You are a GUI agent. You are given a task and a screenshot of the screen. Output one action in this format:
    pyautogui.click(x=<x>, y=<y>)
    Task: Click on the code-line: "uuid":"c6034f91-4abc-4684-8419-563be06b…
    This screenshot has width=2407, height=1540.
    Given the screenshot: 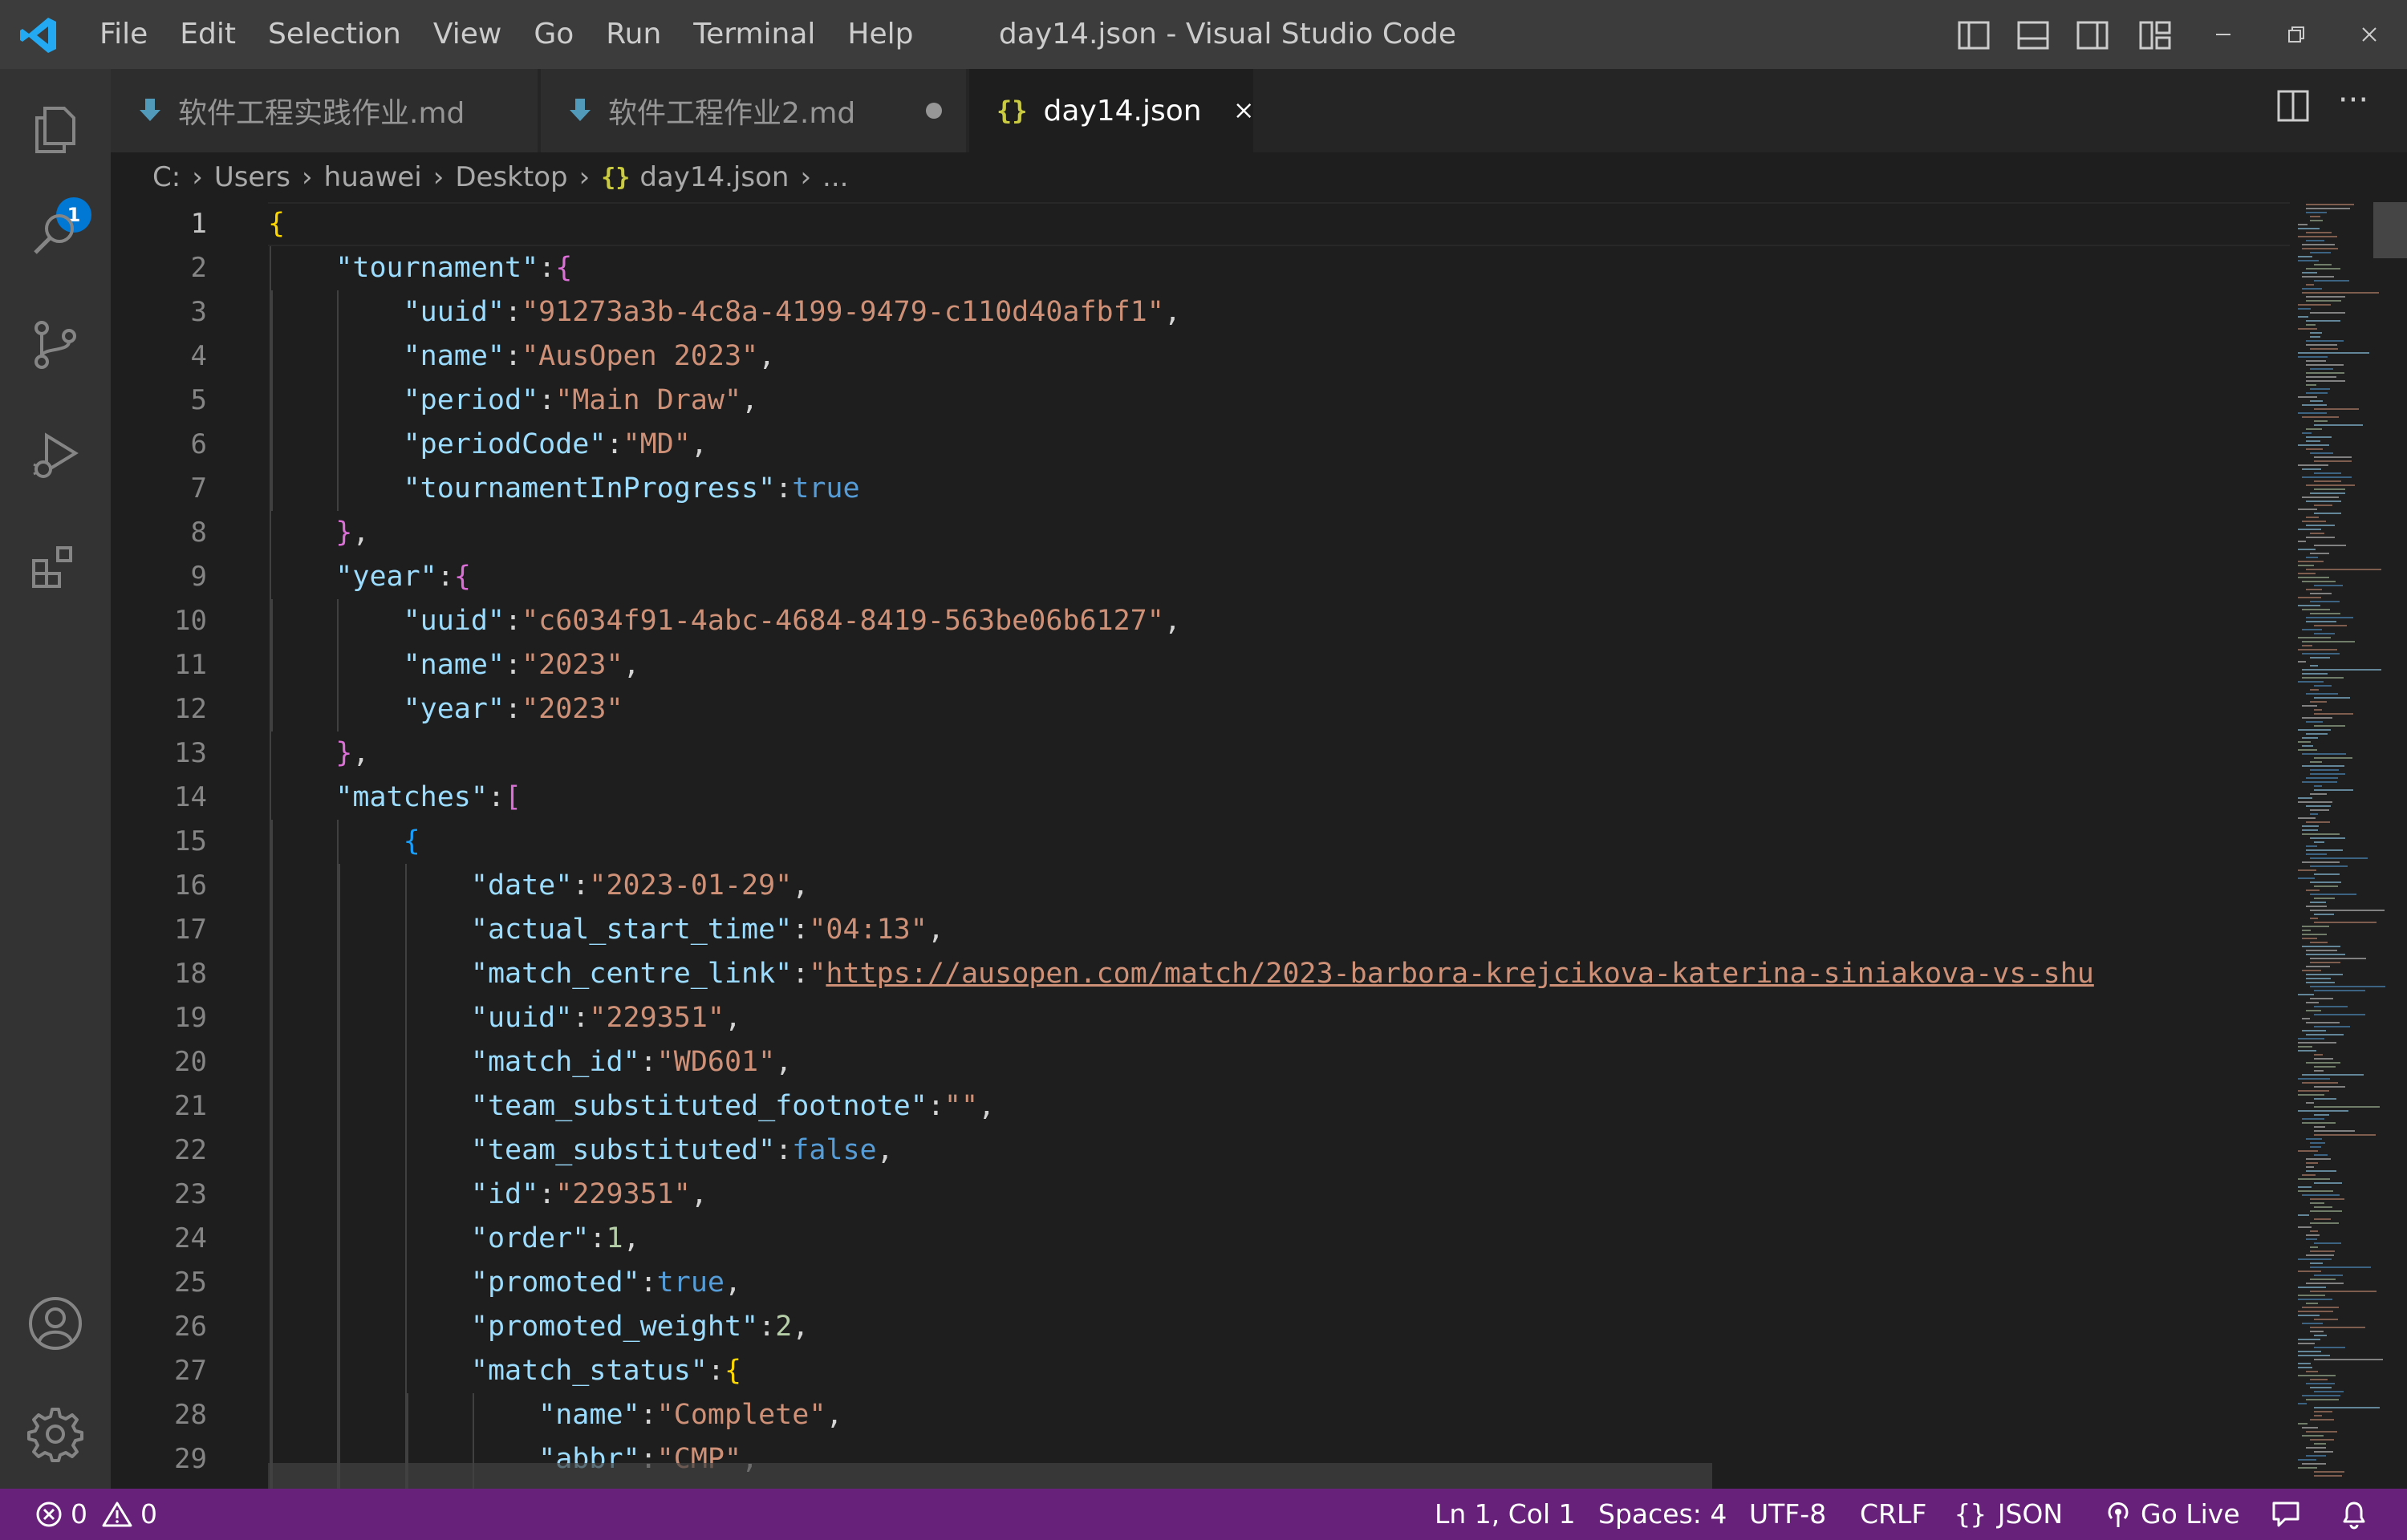 What is the action you would take?
    pyautogui.click(x=724, y=621)
    